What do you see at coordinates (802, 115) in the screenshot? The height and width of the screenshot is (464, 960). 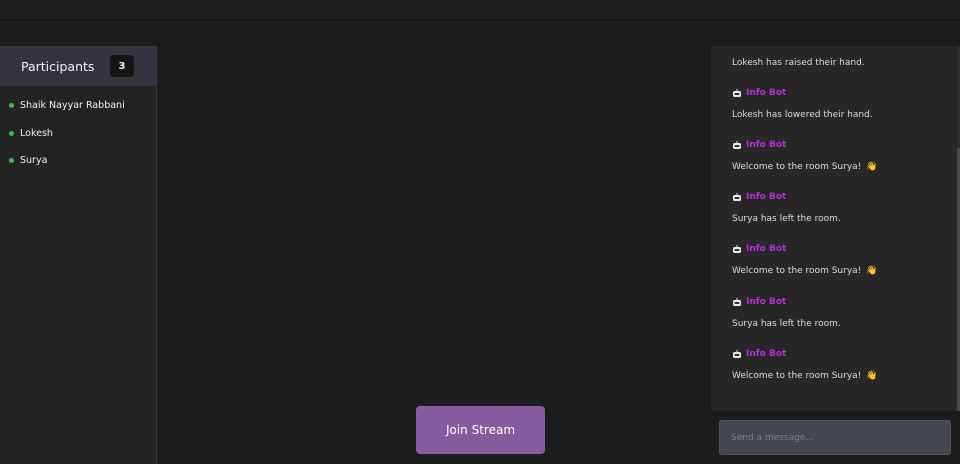 I see `chat-message-text: Lokesh has lowered their hand.` at bounding box center [802, 115].